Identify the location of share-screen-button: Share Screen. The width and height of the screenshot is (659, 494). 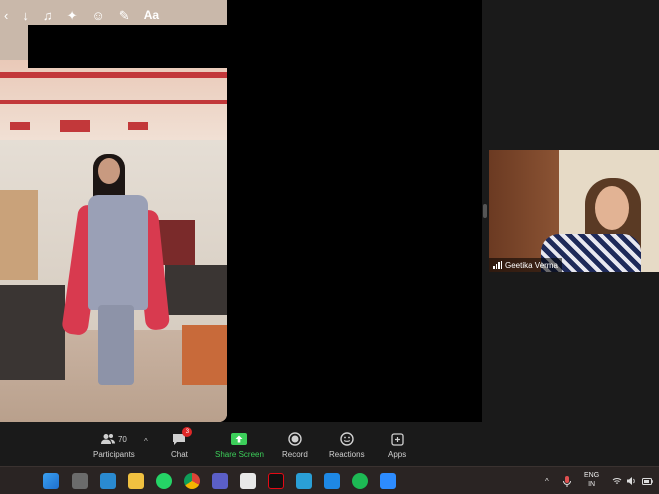
(239, 445).